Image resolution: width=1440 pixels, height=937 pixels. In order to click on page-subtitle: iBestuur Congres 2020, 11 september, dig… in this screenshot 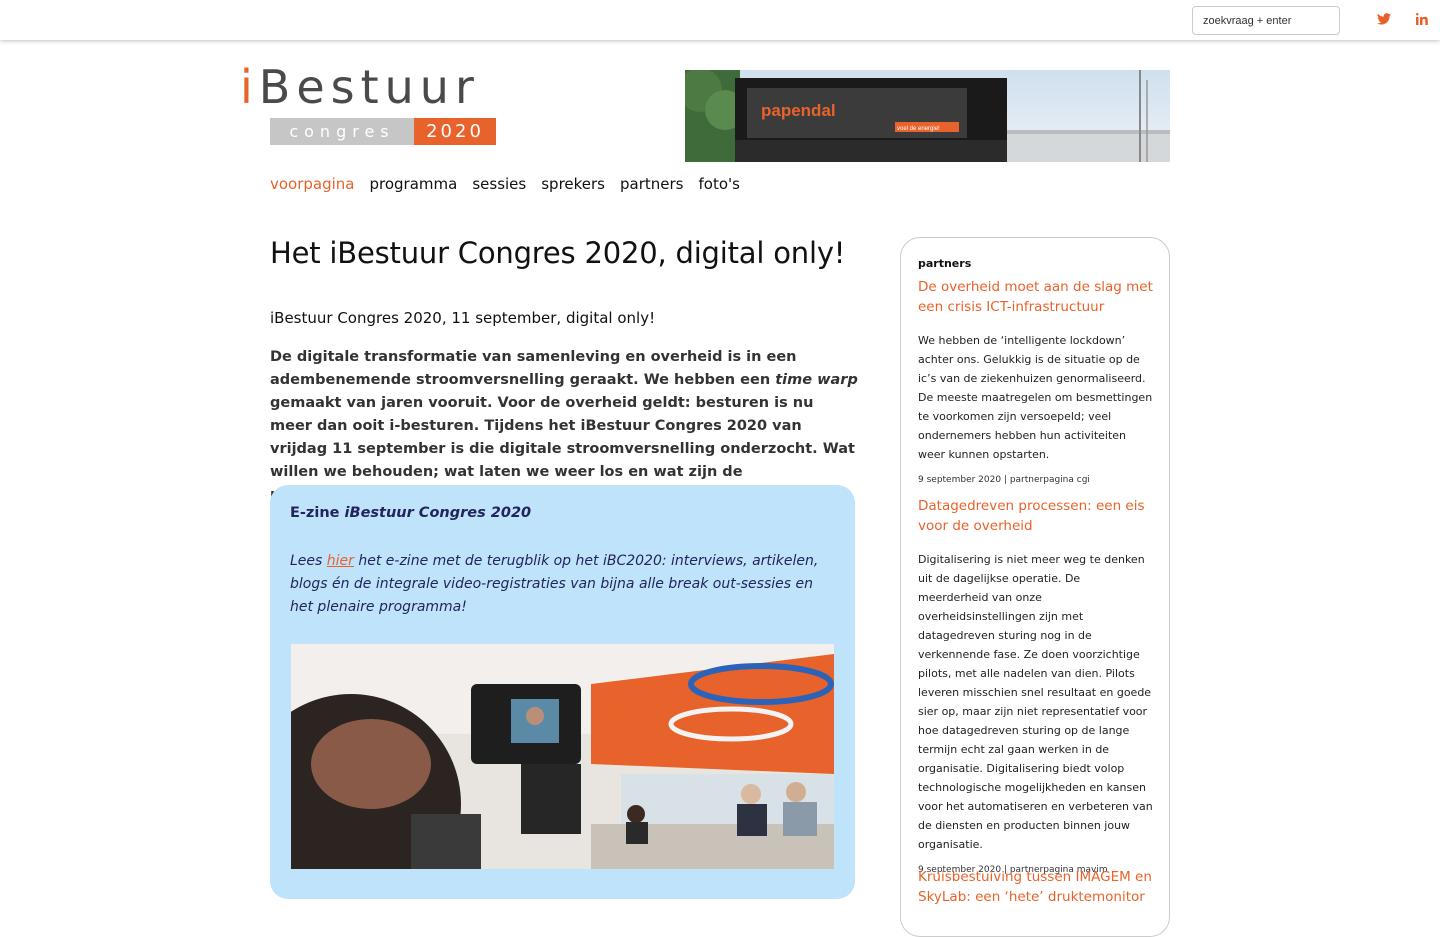, I will do `click(463, 318)`.